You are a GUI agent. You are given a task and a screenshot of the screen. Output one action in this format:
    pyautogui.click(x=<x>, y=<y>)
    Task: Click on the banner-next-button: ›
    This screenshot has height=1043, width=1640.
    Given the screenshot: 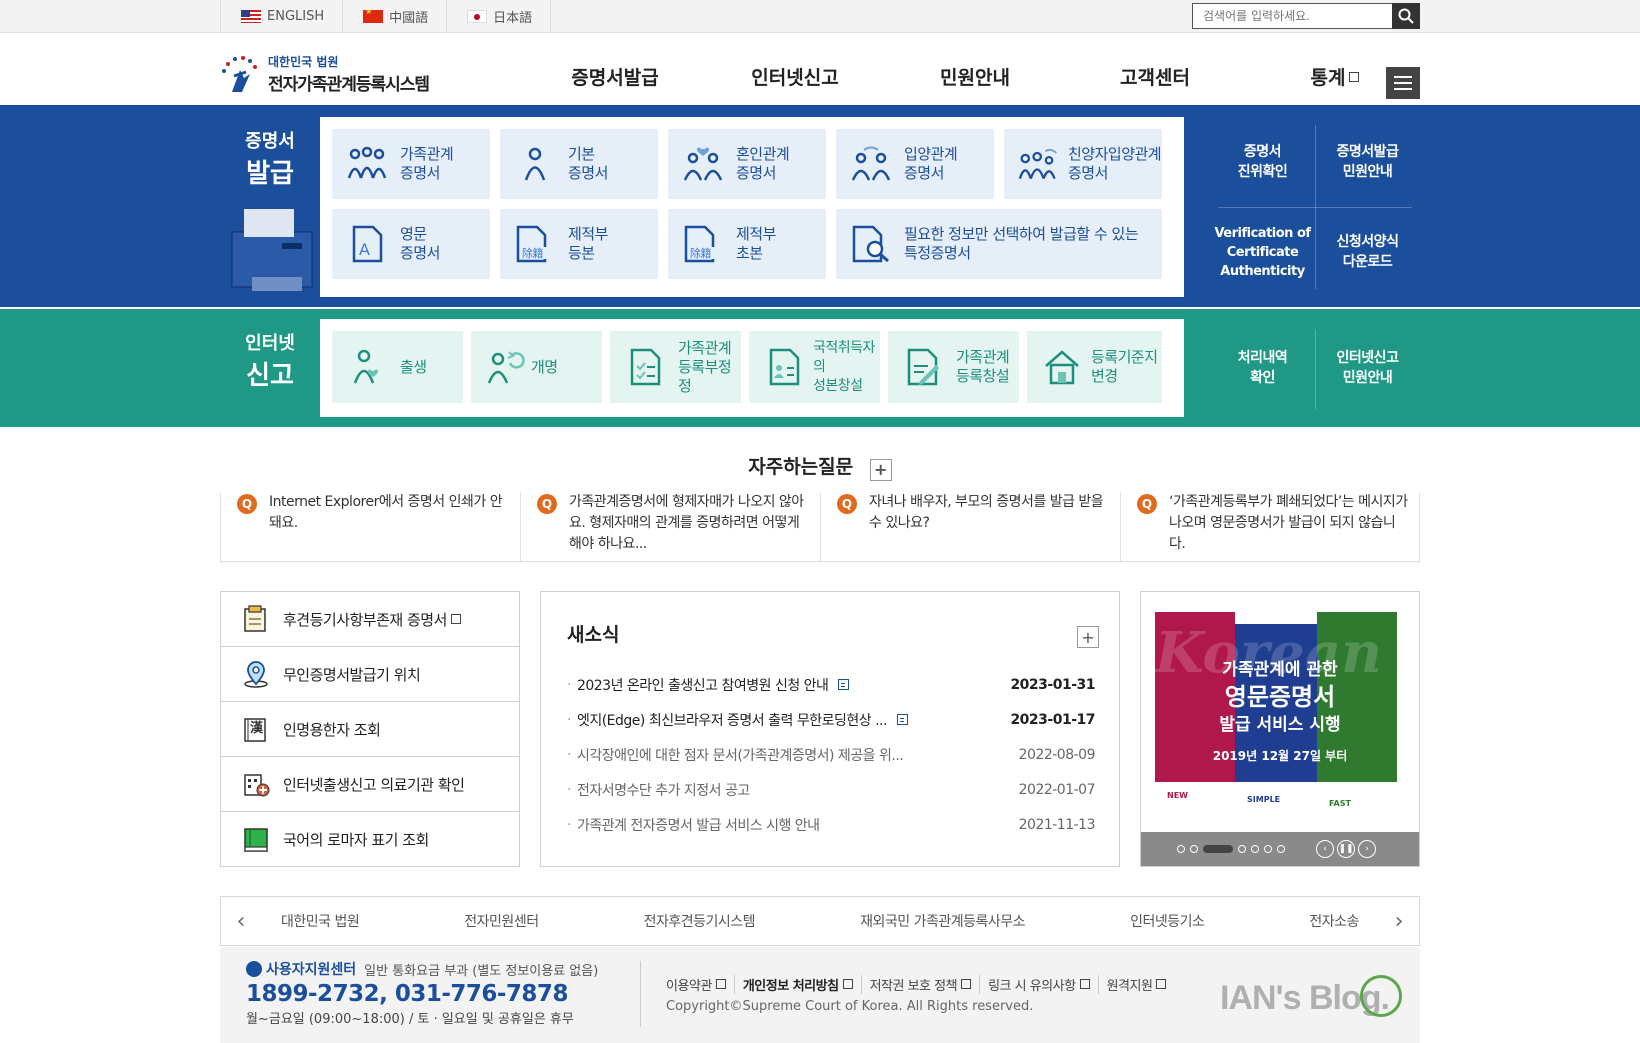 What is the action you would take?
    pyautogui.click(x=1367, y=849)
    